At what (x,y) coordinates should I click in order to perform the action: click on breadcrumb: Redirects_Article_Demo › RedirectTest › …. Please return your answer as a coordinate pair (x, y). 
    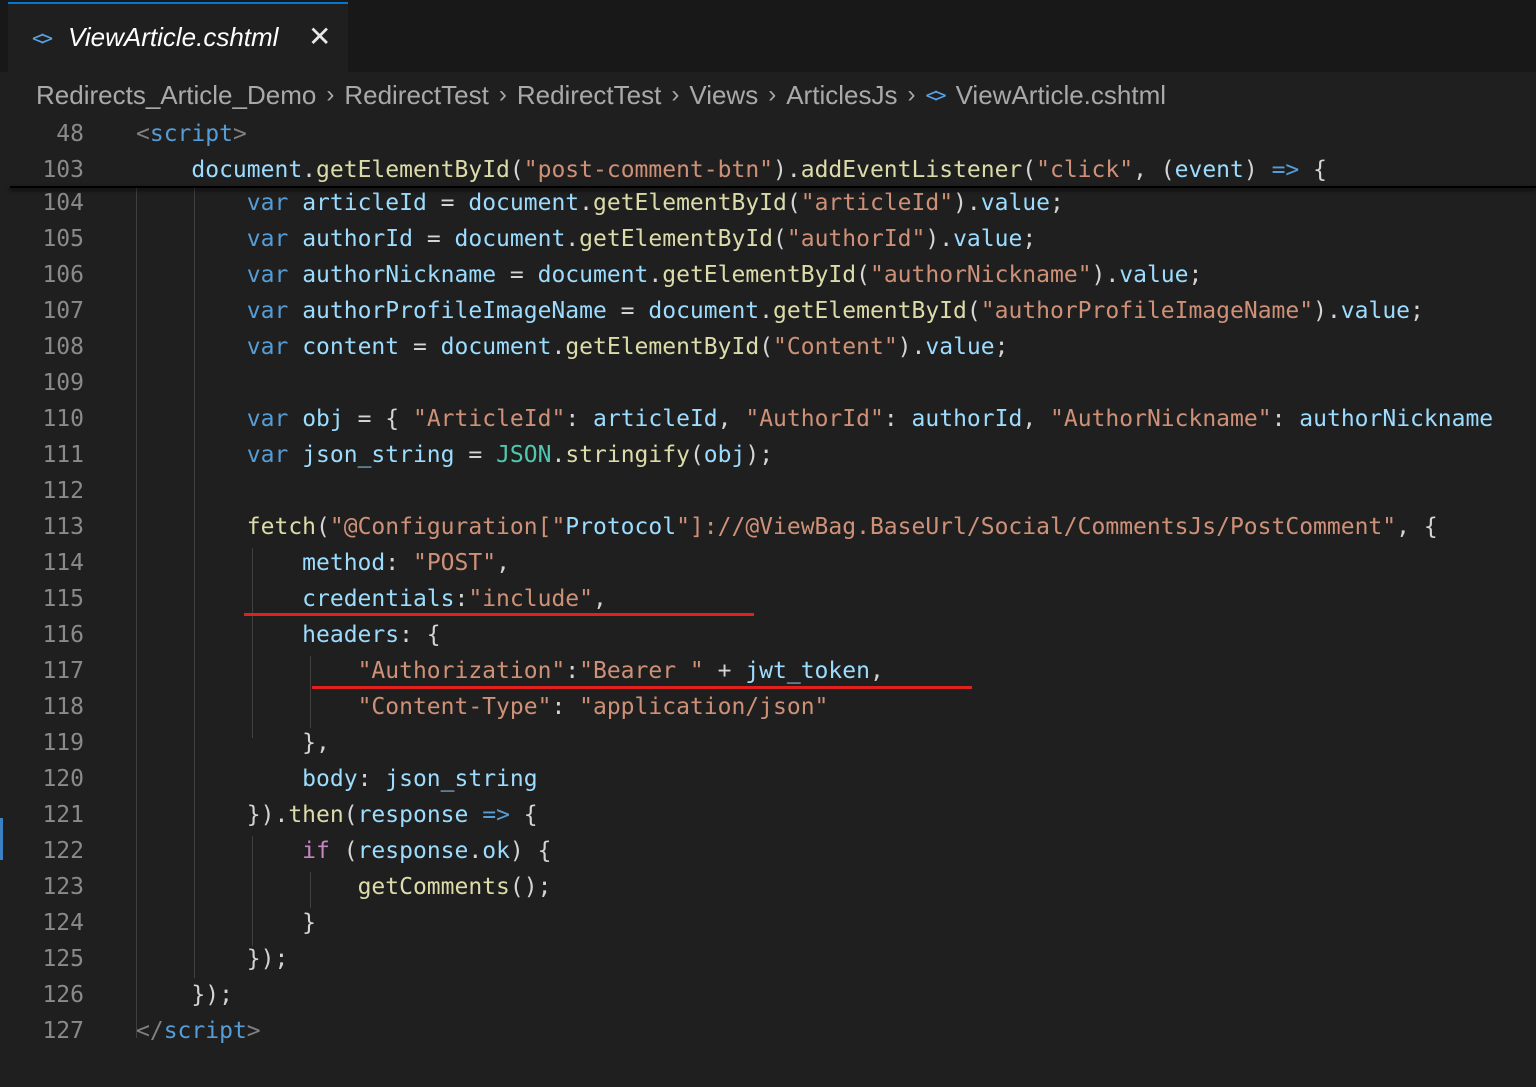
    Looking at the image, I should click on (601, 95).